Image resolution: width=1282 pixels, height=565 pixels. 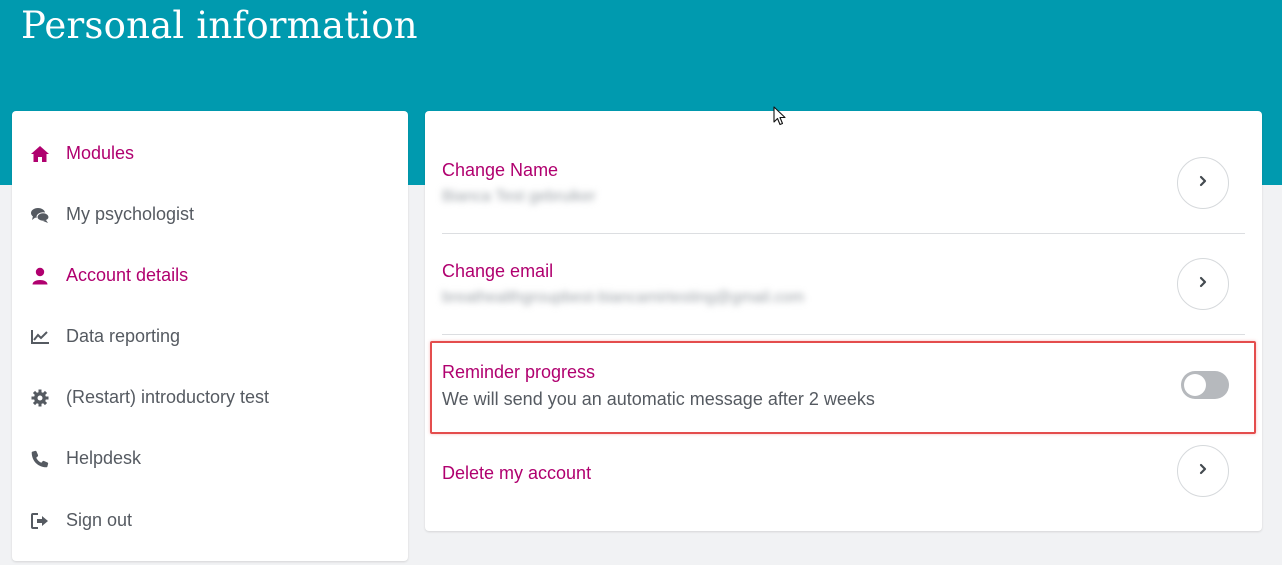 I want to click on phone-icon, so click(x=40, y=459).